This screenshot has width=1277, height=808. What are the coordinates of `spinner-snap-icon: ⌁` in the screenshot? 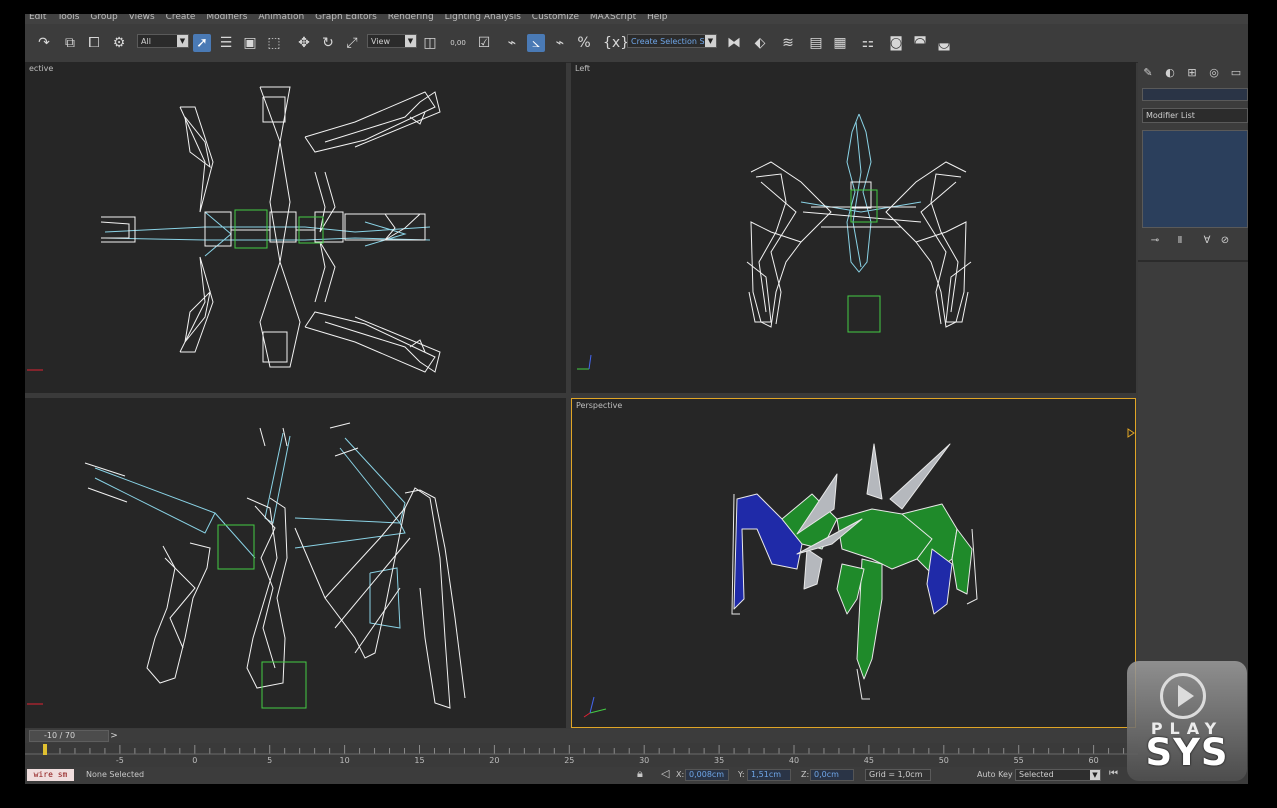 It's located at (560, 43).